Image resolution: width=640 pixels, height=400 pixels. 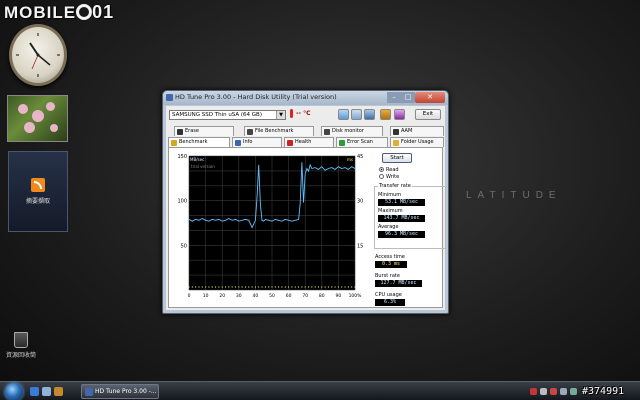 I want to click on show-desktop-icon, so click(x=46, y=391).